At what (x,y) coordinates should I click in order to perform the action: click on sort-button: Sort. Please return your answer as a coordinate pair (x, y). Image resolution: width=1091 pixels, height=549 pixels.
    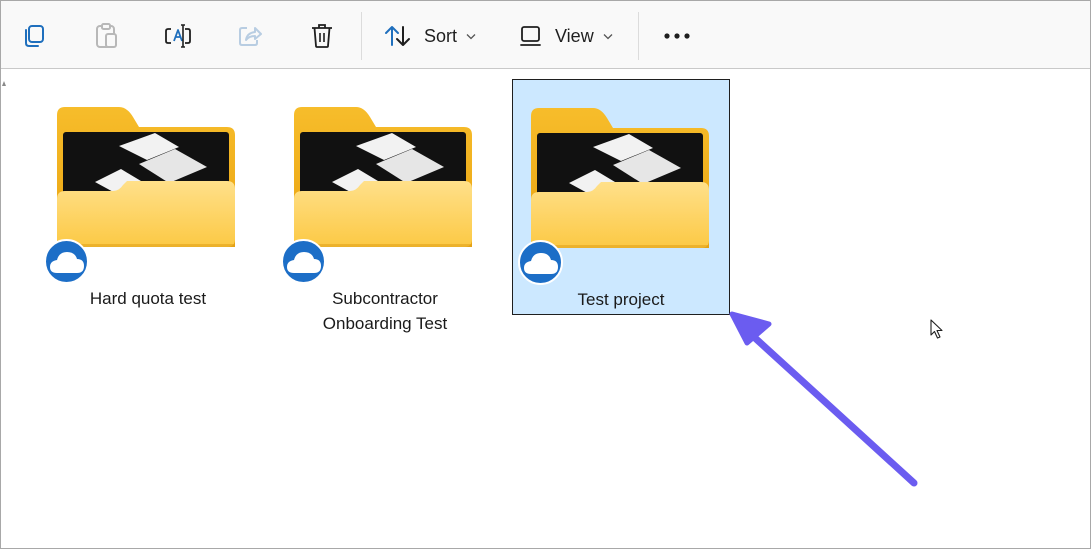
    Looking at the image, I should click on (430, 36).